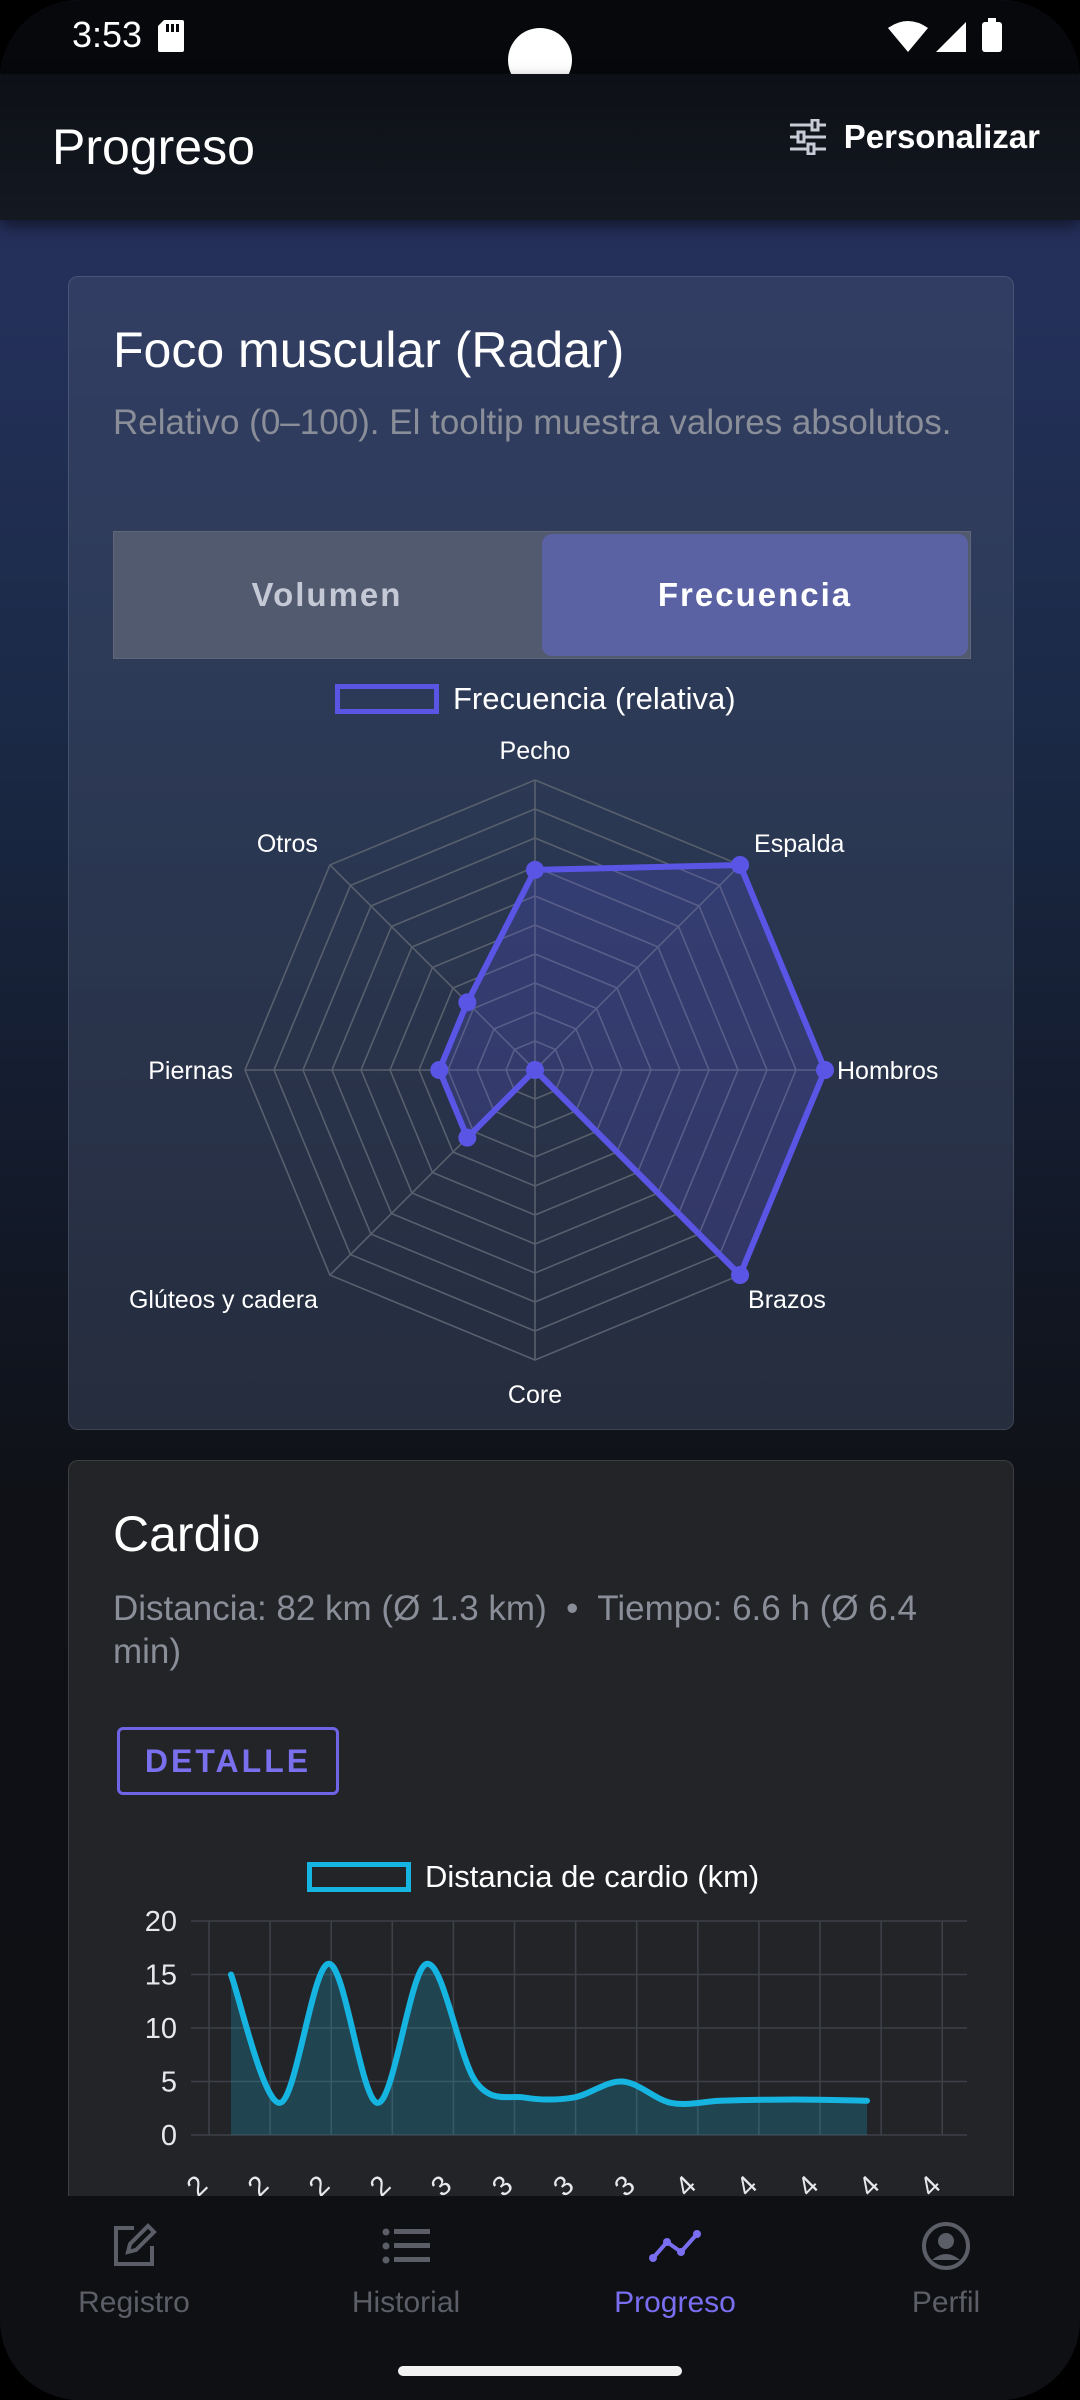 This screenshot has height=2400, width=1080. I want to click on radar-axis-label: Espalda, so click(799, 844).